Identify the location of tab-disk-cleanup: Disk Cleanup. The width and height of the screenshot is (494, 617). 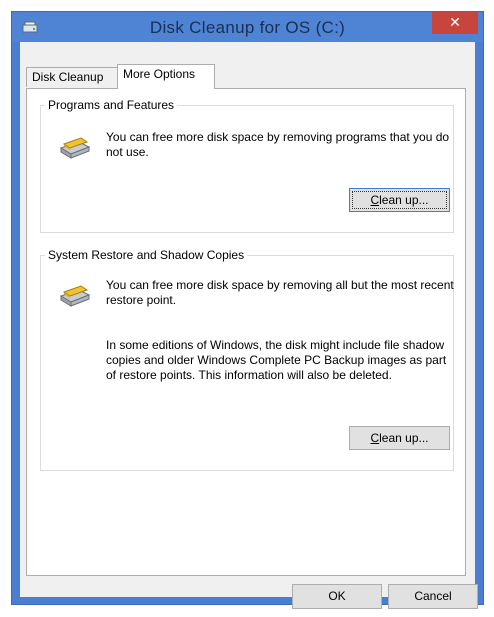
(72, 77).